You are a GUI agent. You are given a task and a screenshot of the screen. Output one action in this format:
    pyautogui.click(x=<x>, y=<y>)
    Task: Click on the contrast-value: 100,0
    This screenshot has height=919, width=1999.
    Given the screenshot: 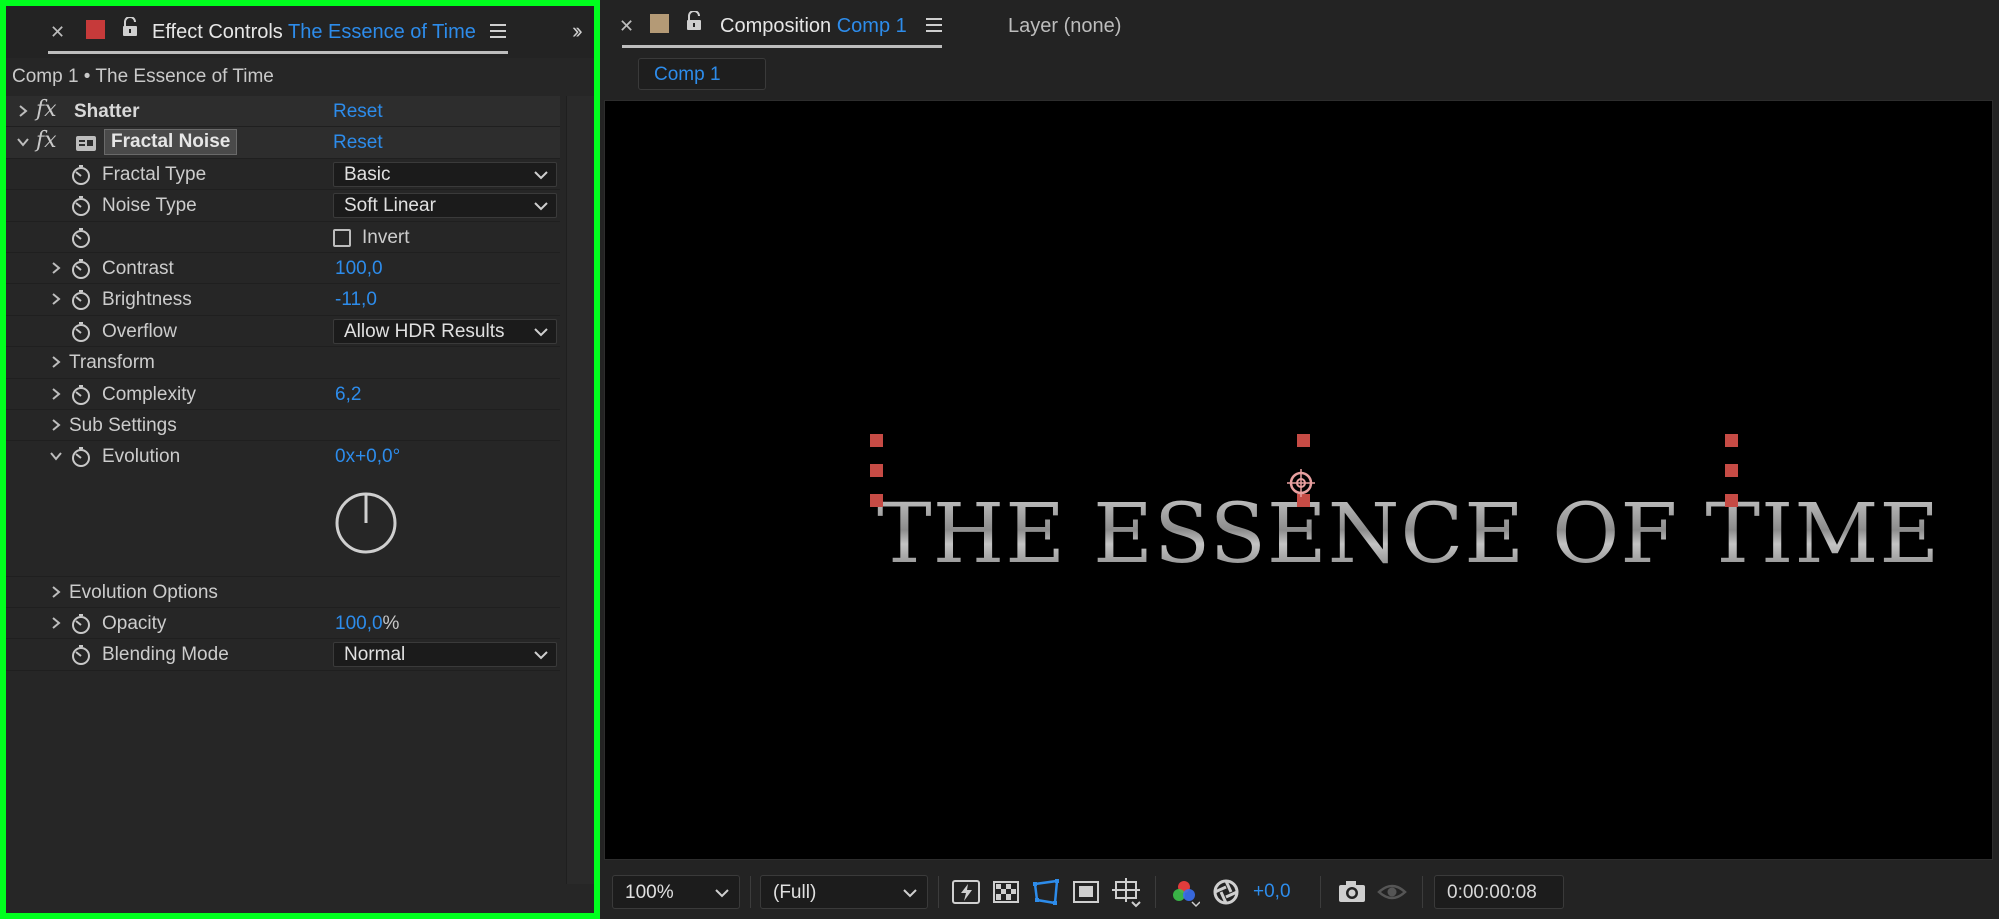 What is the action you would take?
    pyautogui.click(x=359, y=269)
    